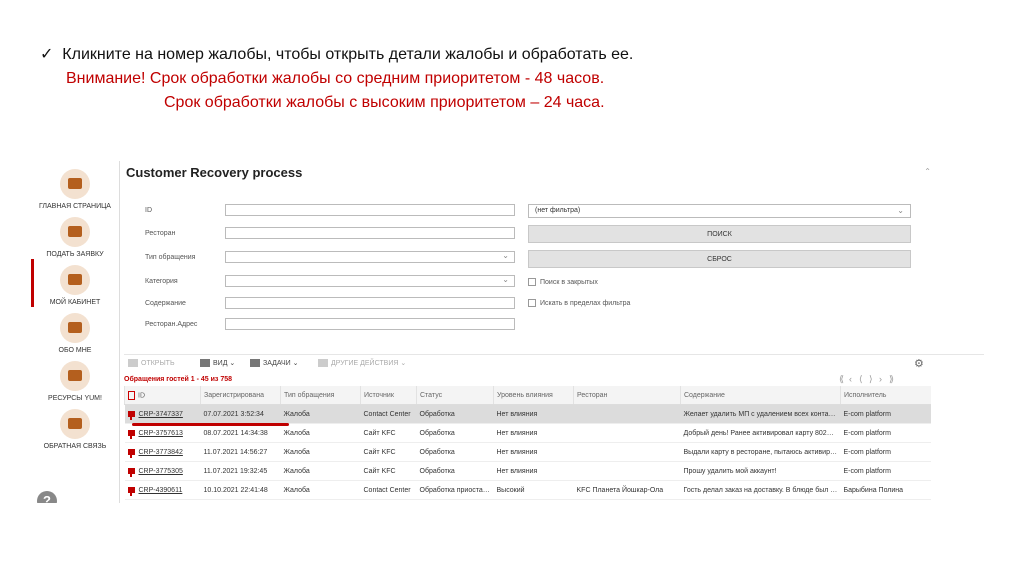  Describe the element at coordinates (75, 184) in the screenshot. I see `monitor-icon` at that location.